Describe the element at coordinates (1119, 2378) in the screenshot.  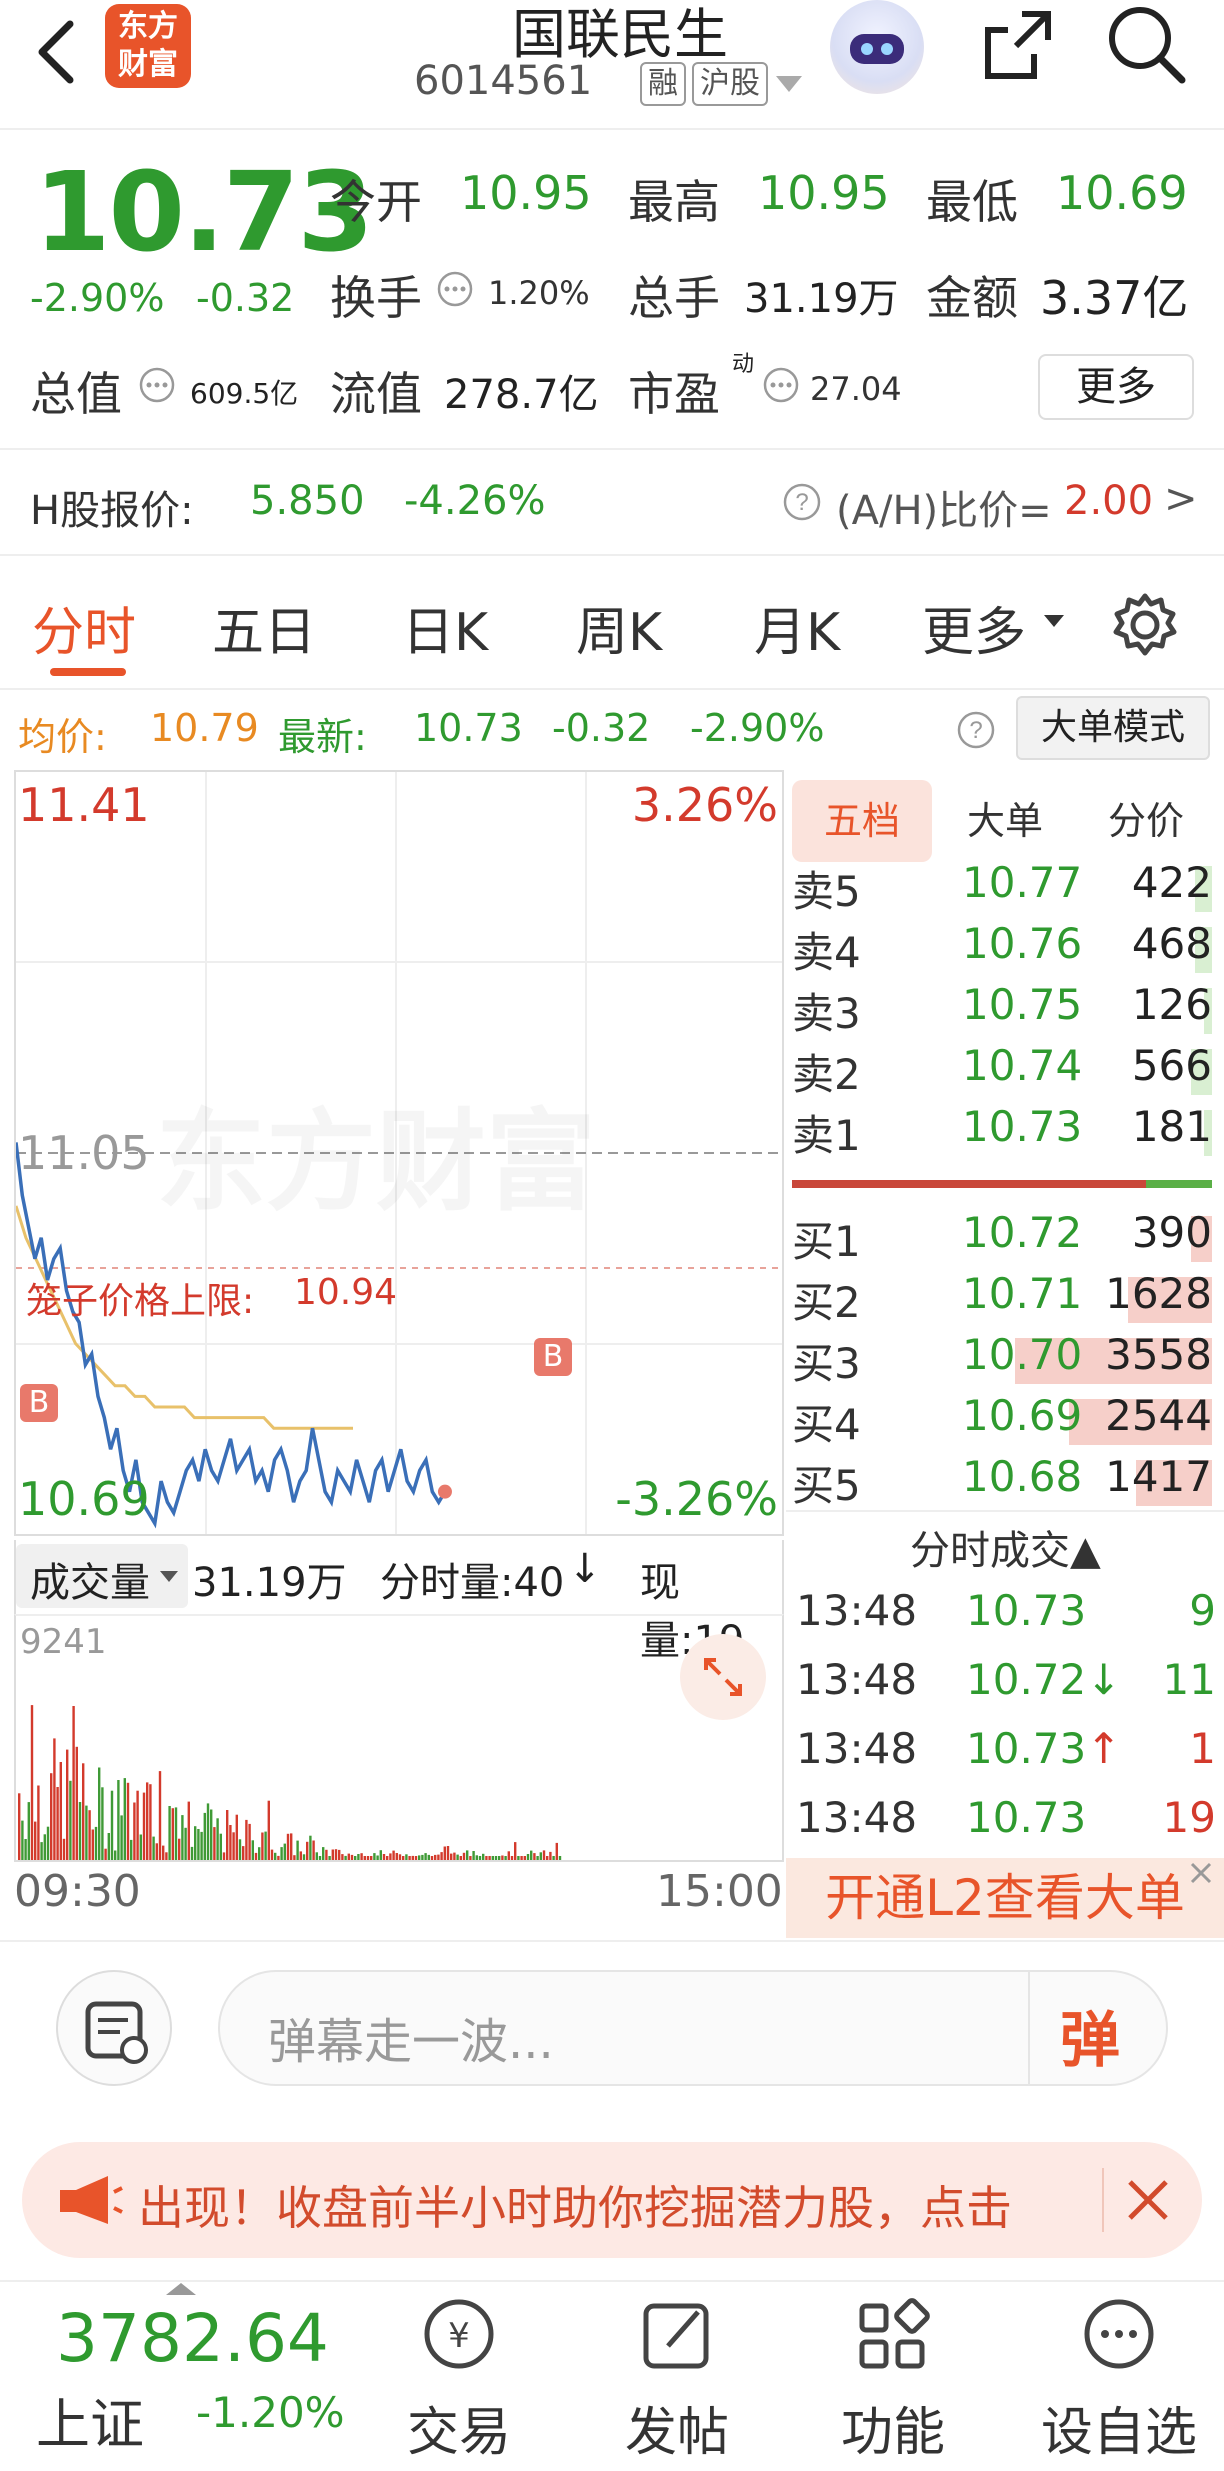
I see `nav-watchlist: 设自选` at that location.